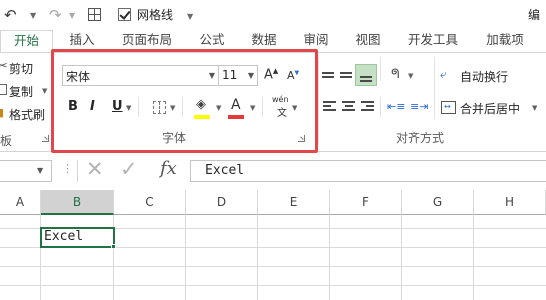  What do you see at coordinates (222, 202) in the screenshot?
I see `column-header-d: D` at bounding box center [222, 202].